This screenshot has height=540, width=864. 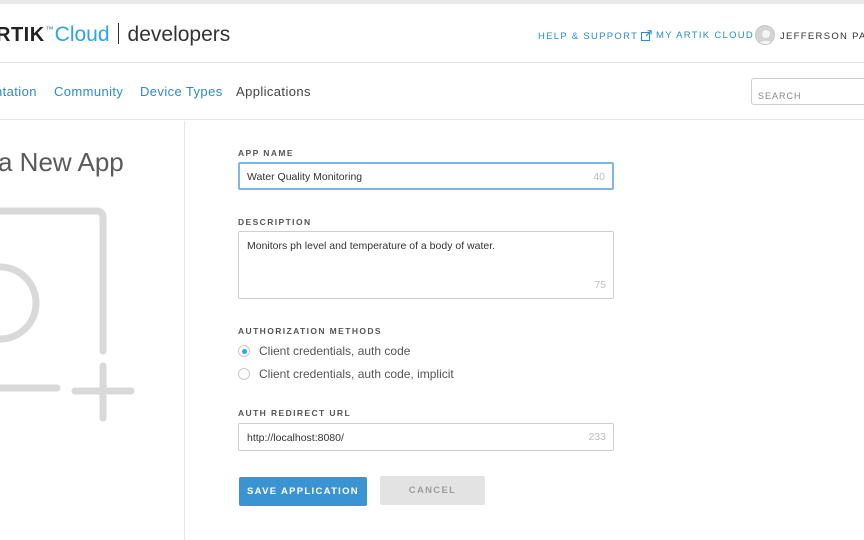 I want to click on search-input, so click(x=807, y=91).